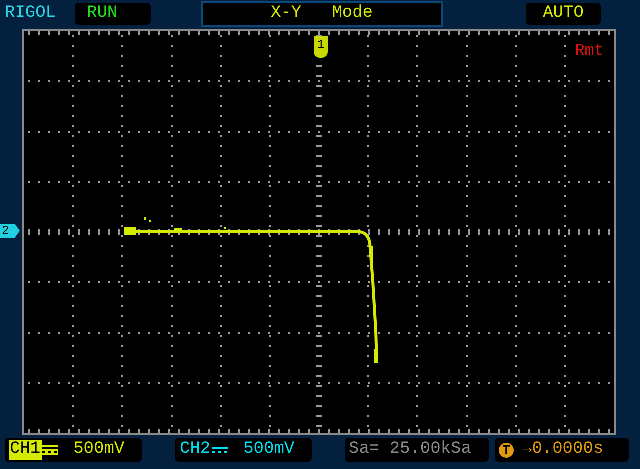  I want to click on trigger-mode: AUTO, so click(563, 14).